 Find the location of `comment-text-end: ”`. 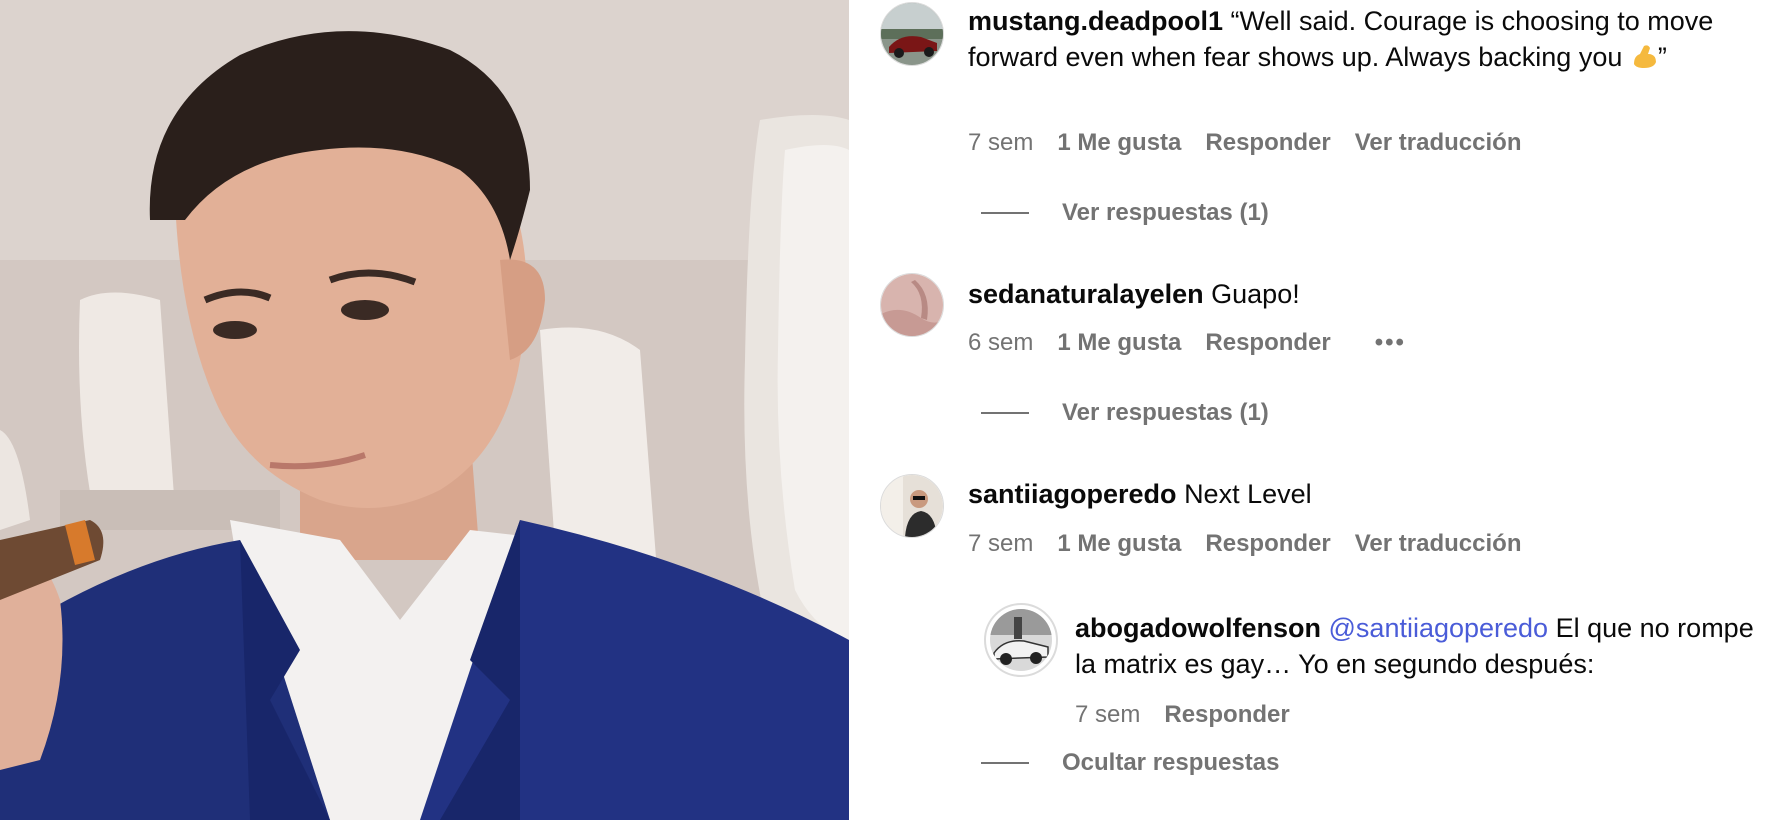

comment-text-end: ” is located at coordinates (1662, 57).